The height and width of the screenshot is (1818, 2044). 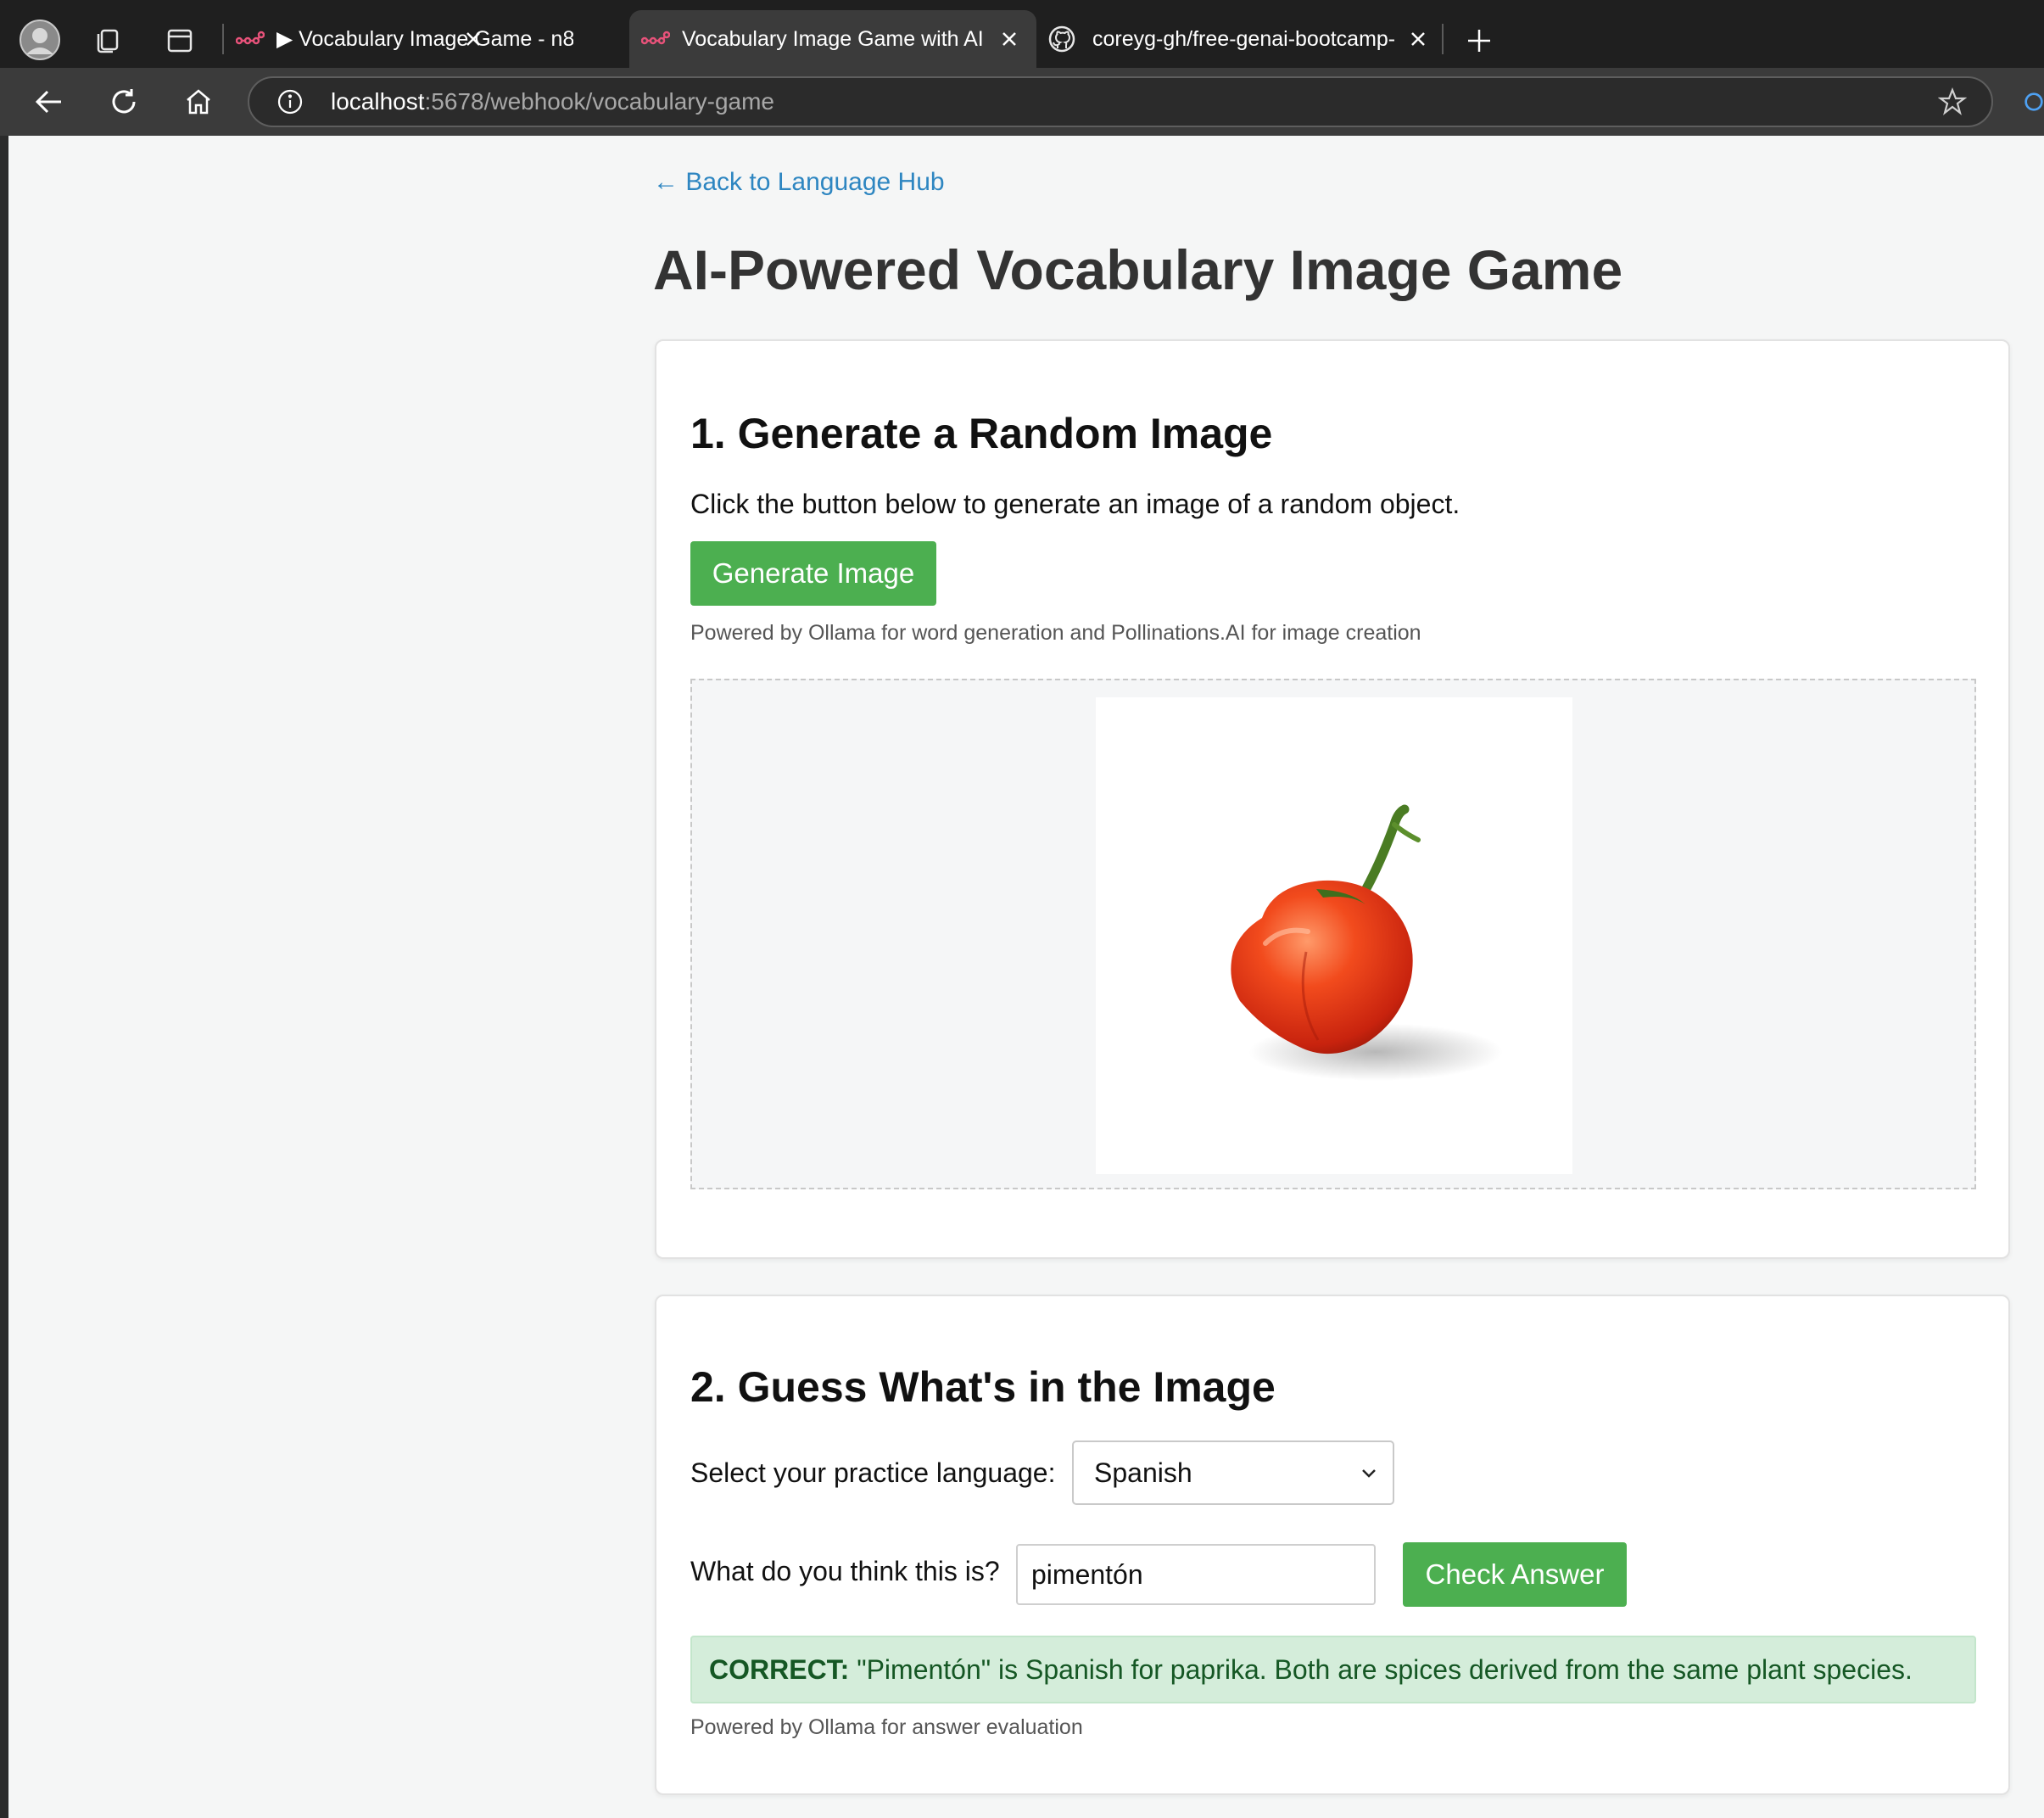 What do you see at coordinates (1515, 1574) in the screenshot?
I see `check-answer-button: Check Answer` at bounding box center [1515, 1574].